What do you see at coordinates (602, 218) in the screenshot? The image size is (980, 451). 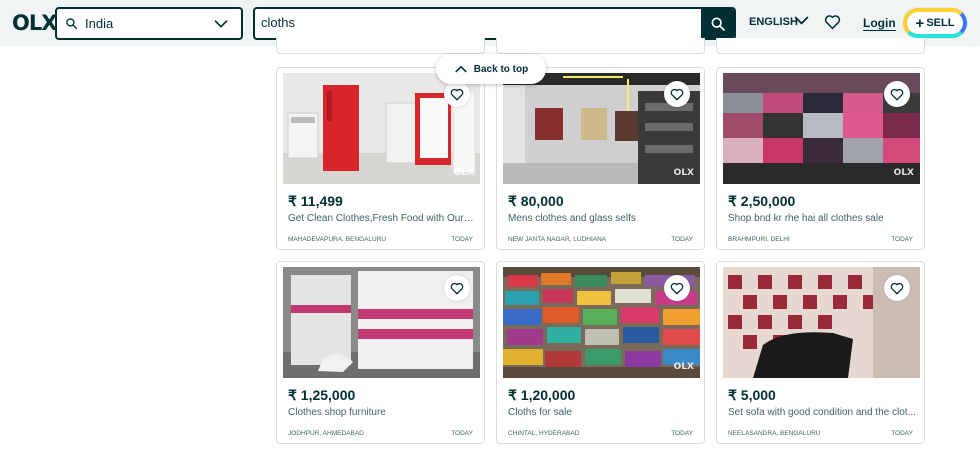 I see `listing-title: Mens clothes and glass selfs` at bounding box center [602, 218].